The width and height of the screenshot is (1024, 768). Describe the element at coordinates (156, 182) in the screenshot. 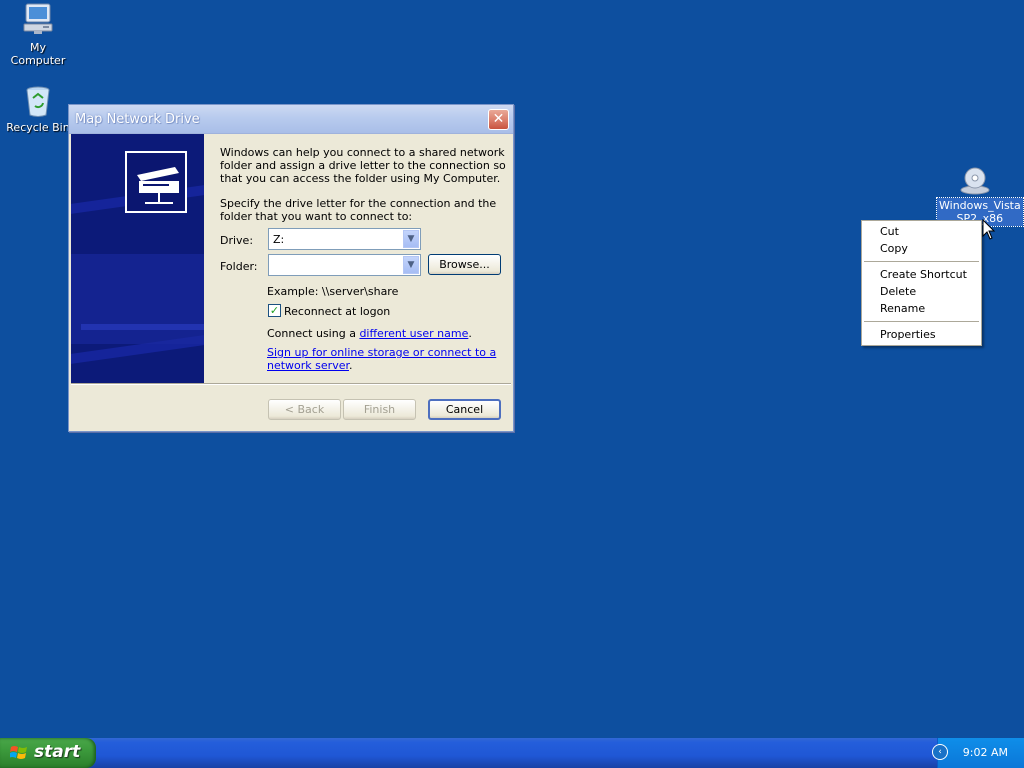

I see `network-drive-icon` at that location.